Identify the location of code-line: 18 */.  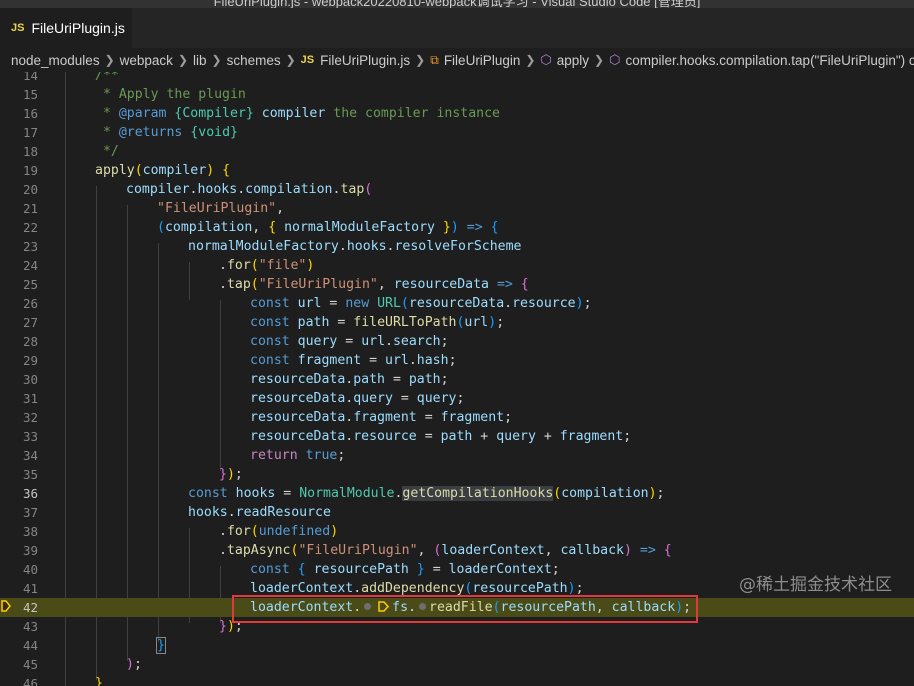
(457, 151).